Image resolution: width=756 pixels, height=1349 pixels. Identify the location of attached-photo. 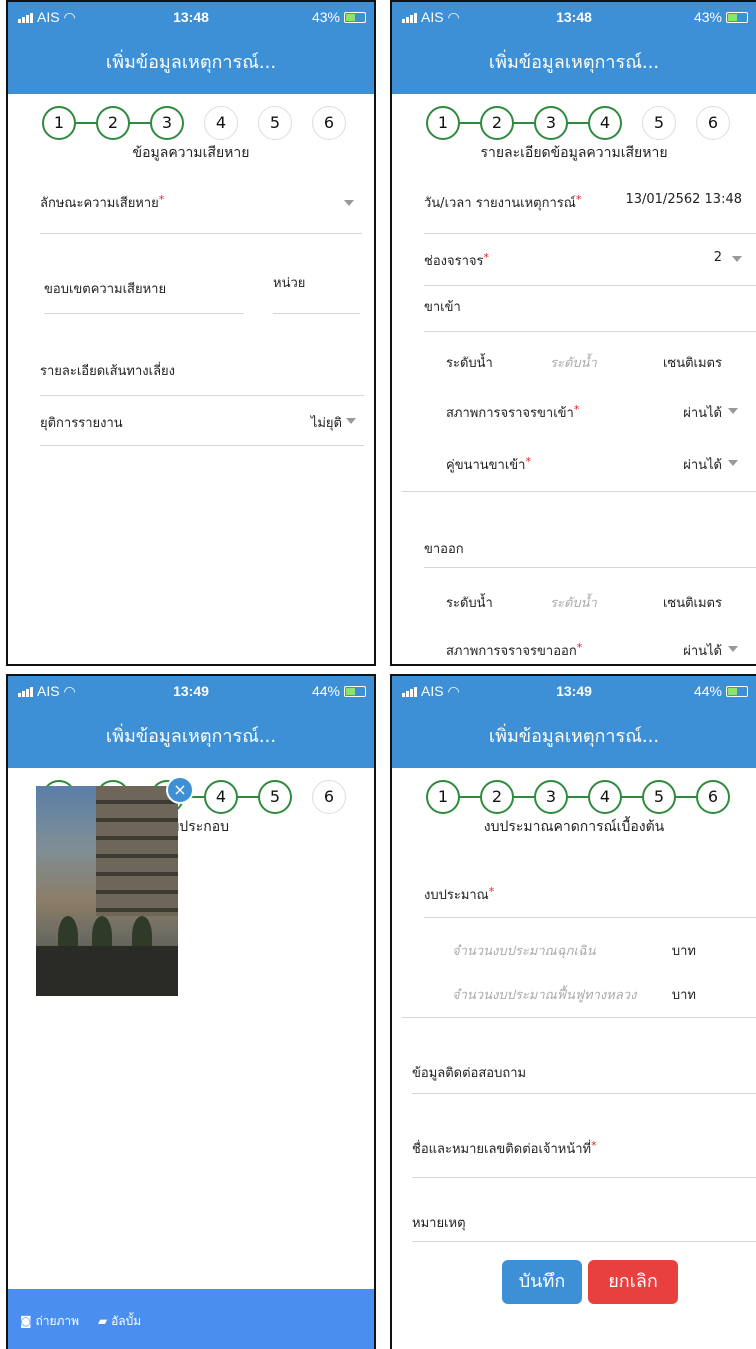
(107, 891).